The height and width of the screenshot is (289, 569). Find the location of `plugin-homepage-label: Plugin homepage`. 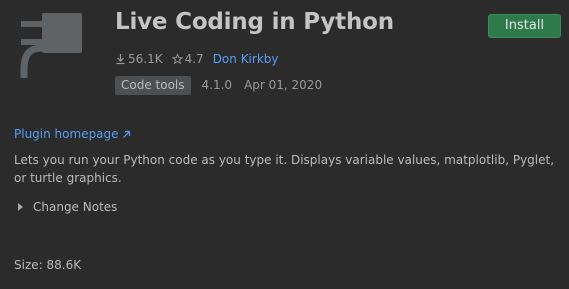

plugin-homepage-label: Plugin homepage is located at coordinates (66, 134).